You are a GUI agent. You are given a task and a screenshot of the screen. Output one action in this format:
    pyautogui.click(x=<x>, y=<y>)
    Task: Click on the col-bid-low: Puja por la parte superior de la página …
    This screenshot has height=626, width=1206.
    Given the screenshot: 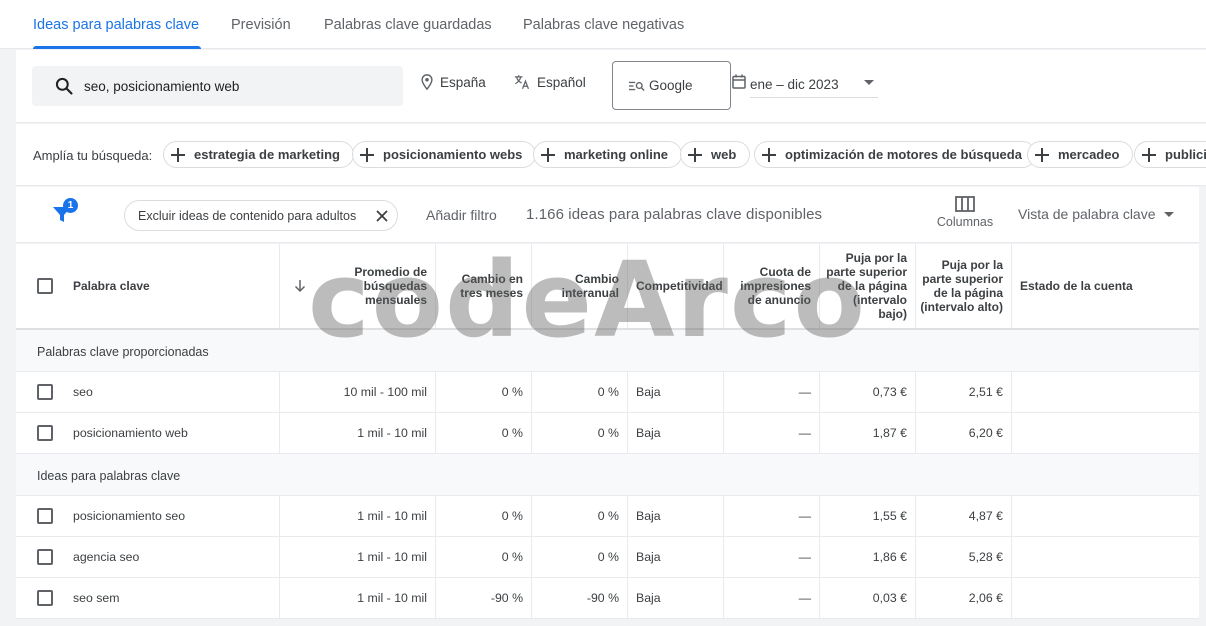 What is the action you would take?
    pyautogui.click(x=868, y=286)
    